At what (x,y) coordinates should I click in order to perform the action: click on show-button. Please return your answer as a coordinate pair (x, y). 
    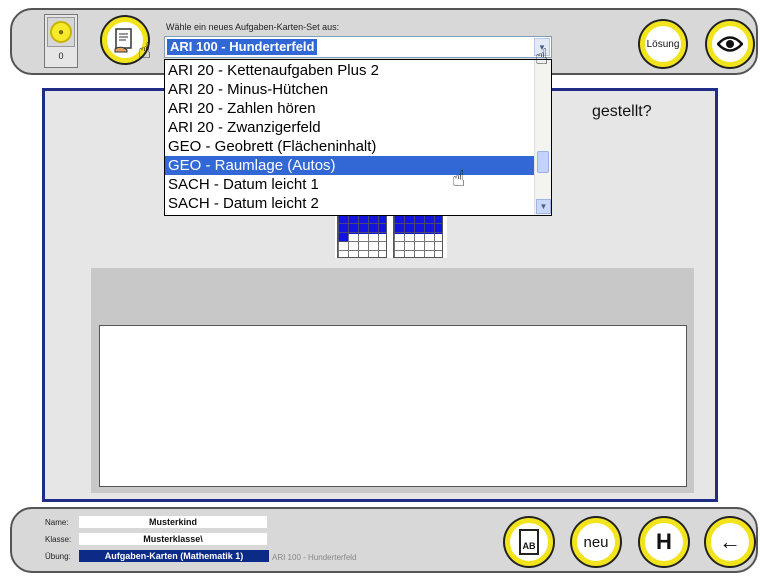
    Looking at the image, I should click on (730, 44).